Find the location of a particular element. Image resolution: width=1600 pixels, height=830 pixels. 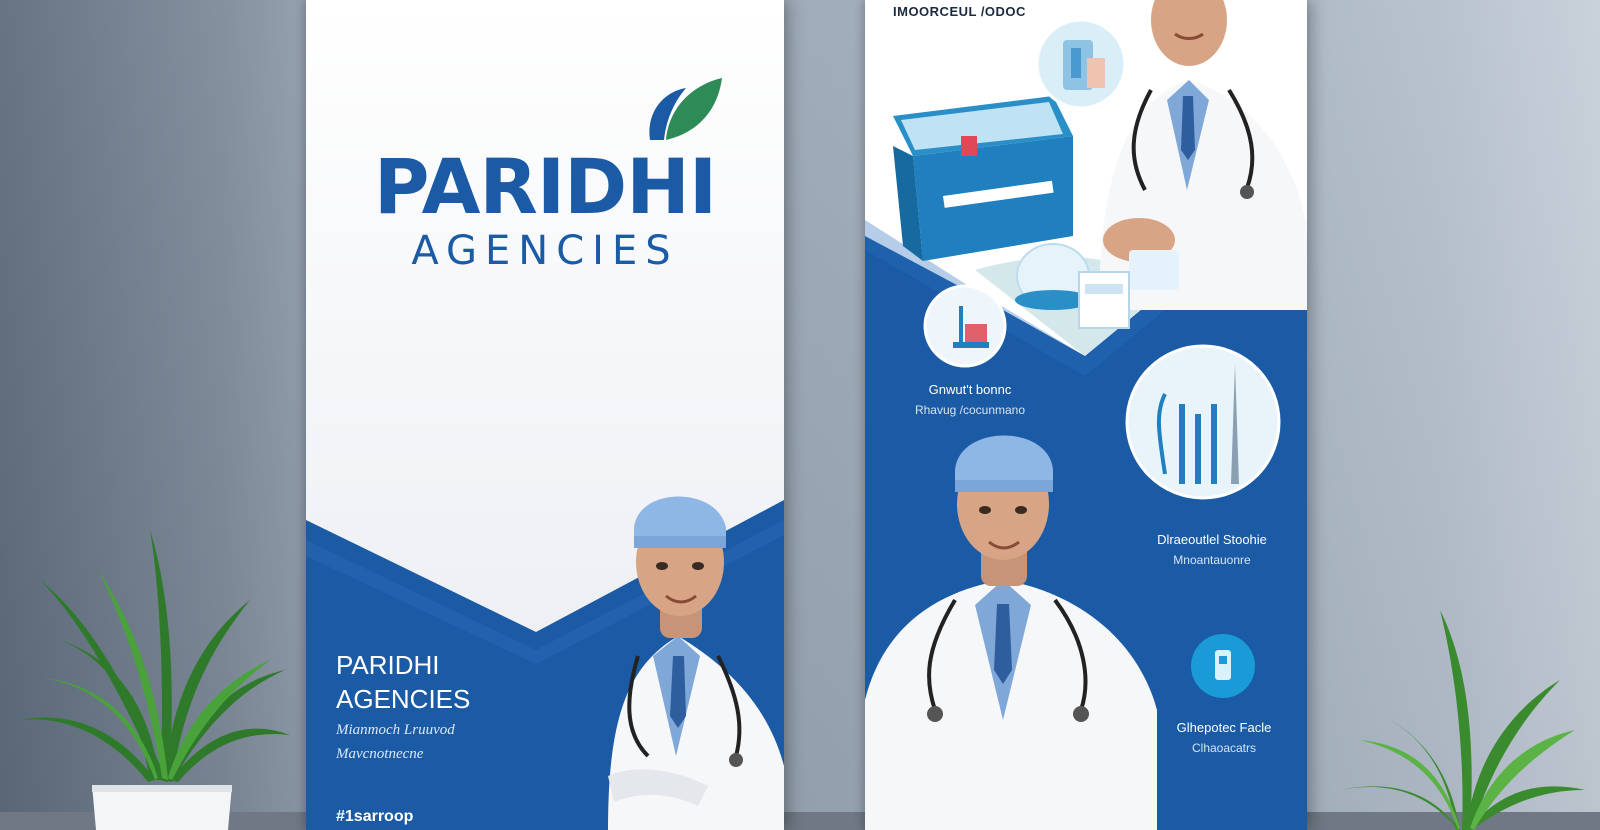

brand-subtitle: AGENCIES is located at coordinates (545, 251).